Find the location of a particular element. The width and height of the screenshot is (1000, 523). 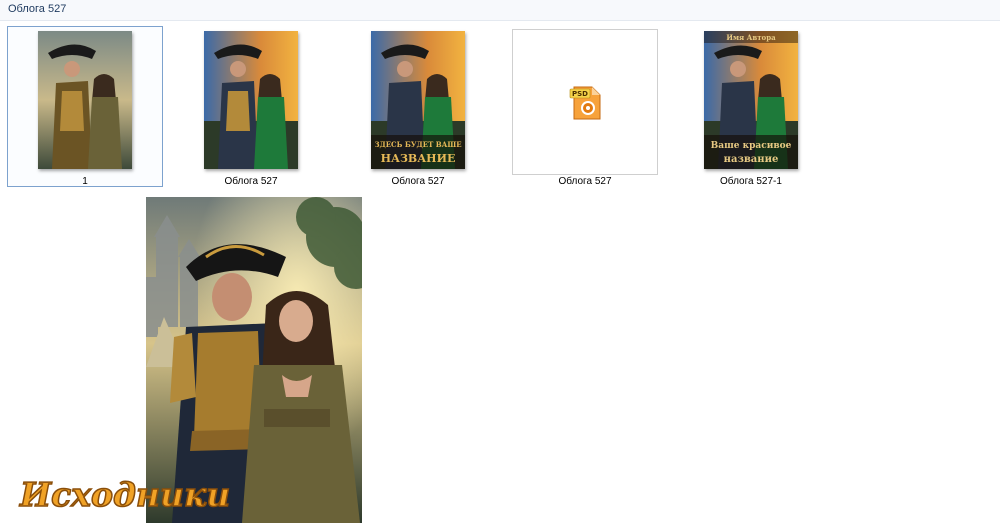

file-tile-3: ЗДЕСЬ БУДЕТ ВАШЕ НАЗВАНИЕ Облога 527 is located at coordinates (418, 106).